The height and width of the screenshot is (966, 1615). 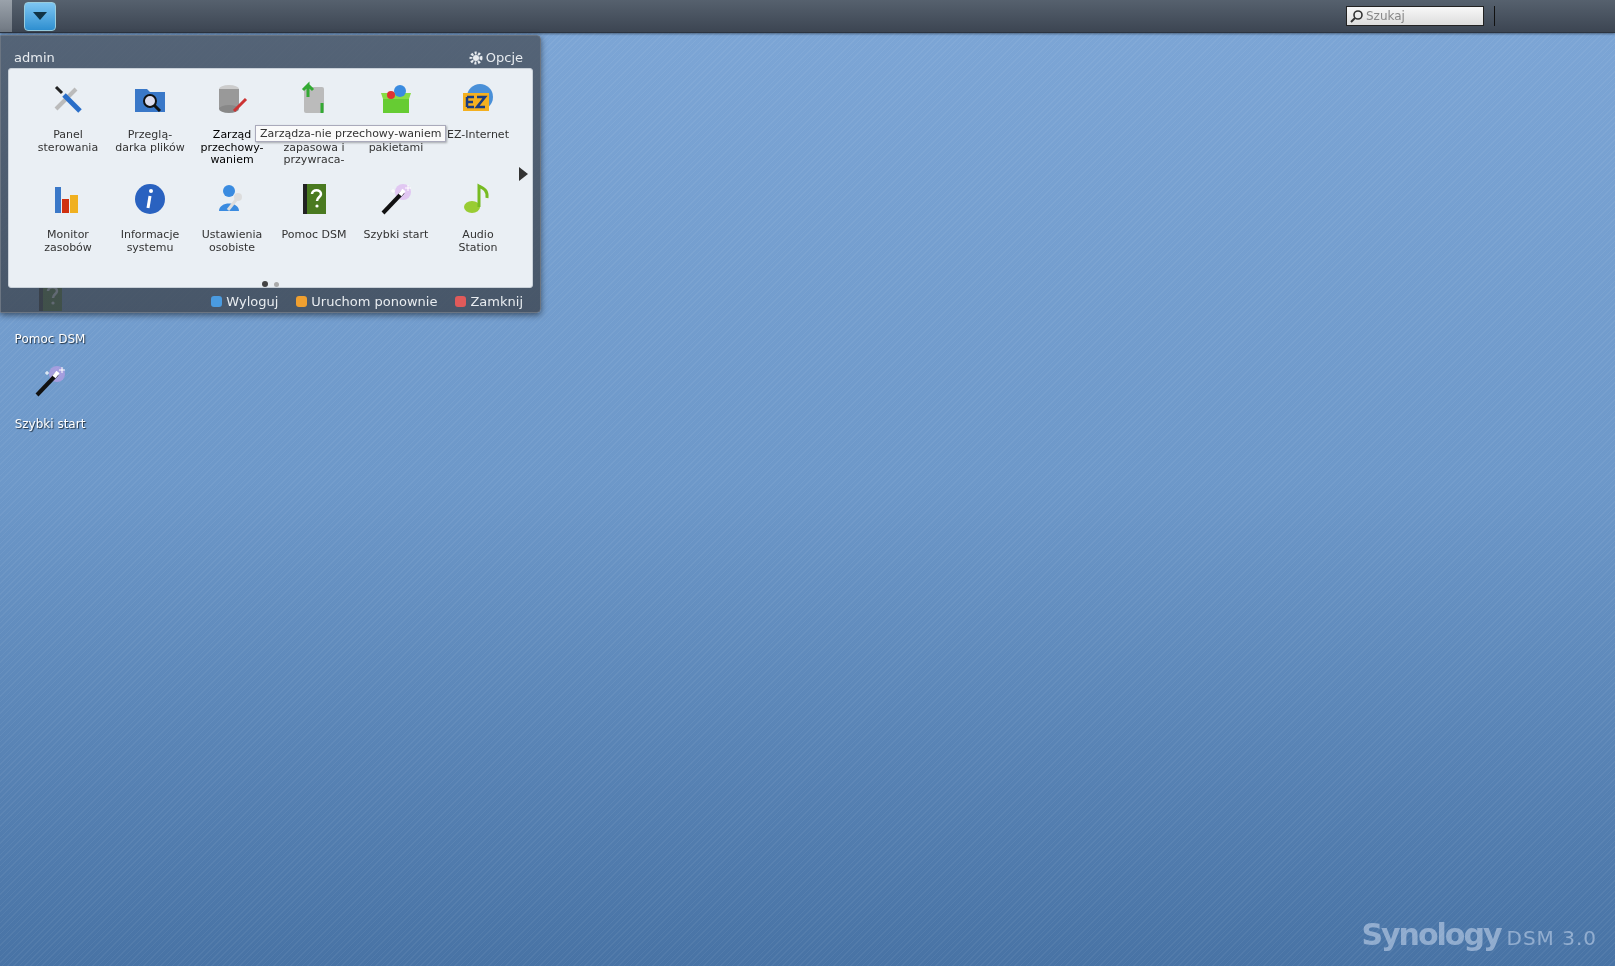 I want to click on app-launcher: Monitor zasobów, so click(x=68, y=231).